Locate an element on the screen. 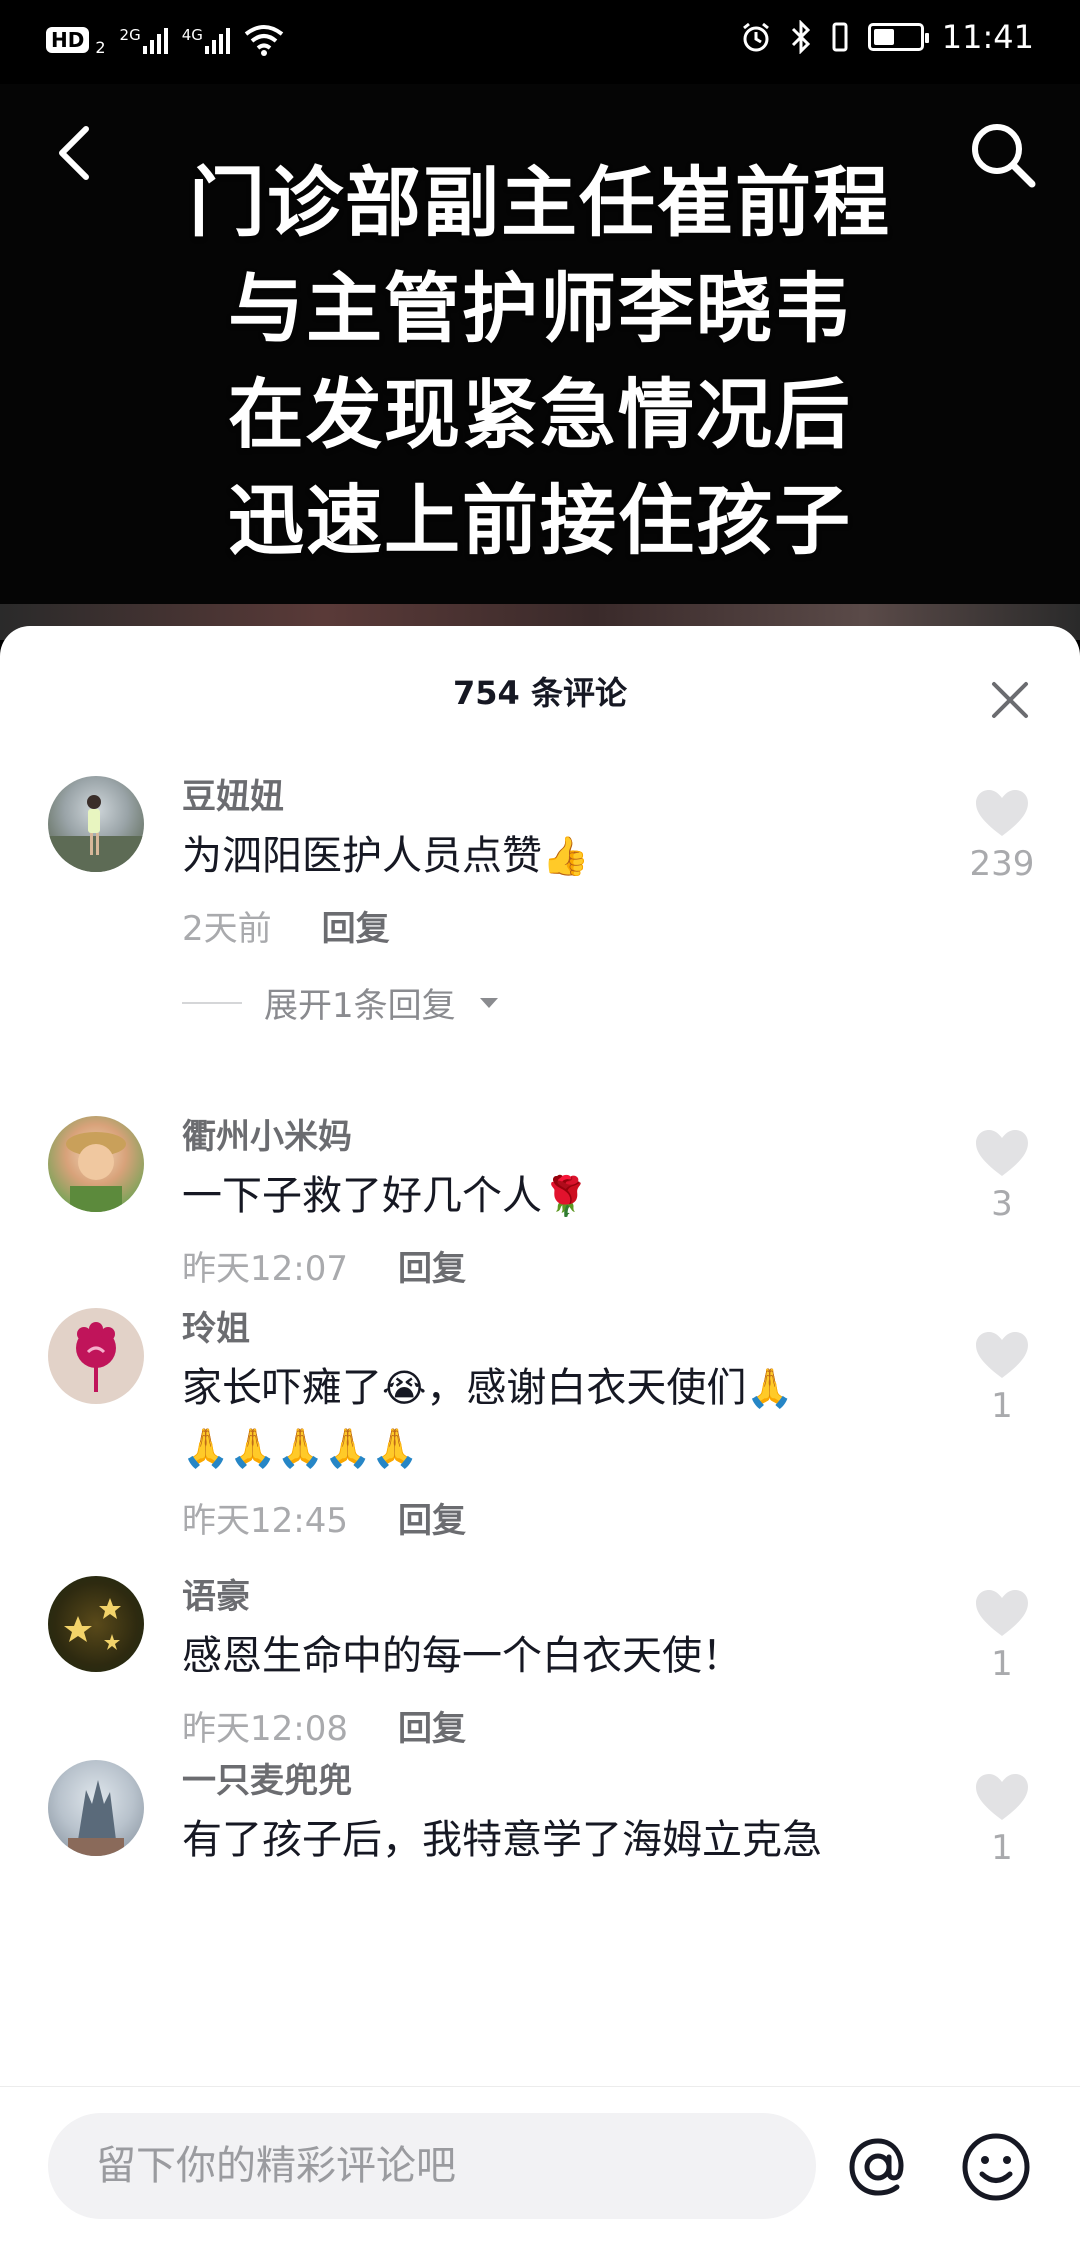  comment-username: 一只麦兜兜 is located at coordinates (556, 1772).